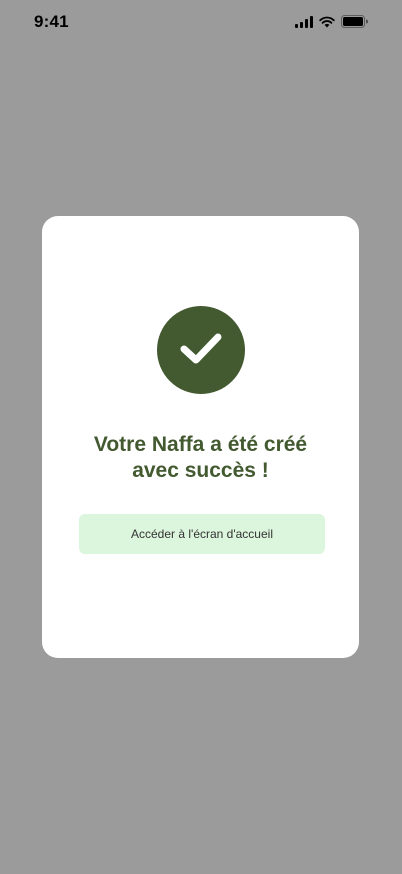 The height and width of the screenshot is (874, 402). Describe the element at coordinates (200, 444) in the screenshot. I see `success-title-line1: Votre Naffa a été créé` at that location.